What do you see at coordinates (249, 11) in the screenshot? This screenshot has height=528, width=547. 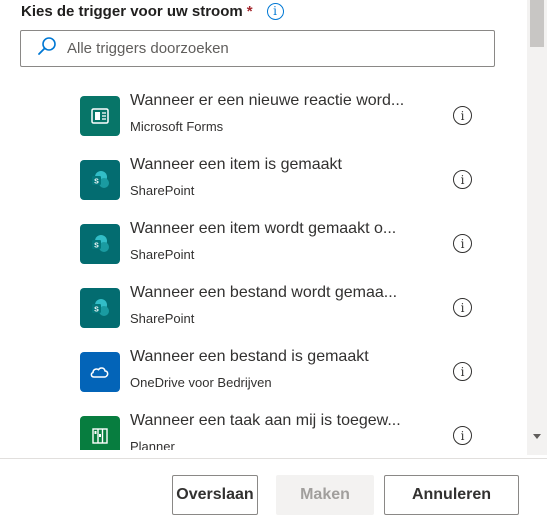 I see `required-marker: *` at bounding box center [249, 11].